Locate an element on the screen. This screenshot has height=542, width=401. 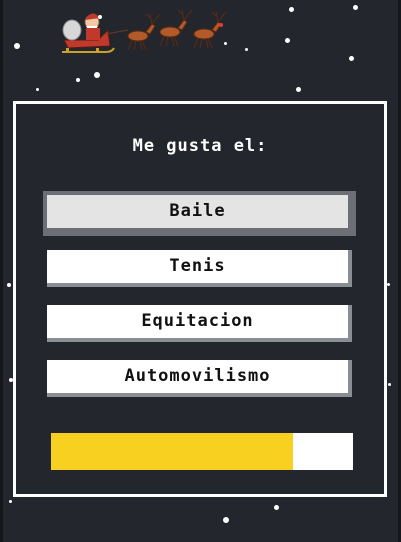
option-equitacion-button: Equitacion is located at coordinates (199, 323).